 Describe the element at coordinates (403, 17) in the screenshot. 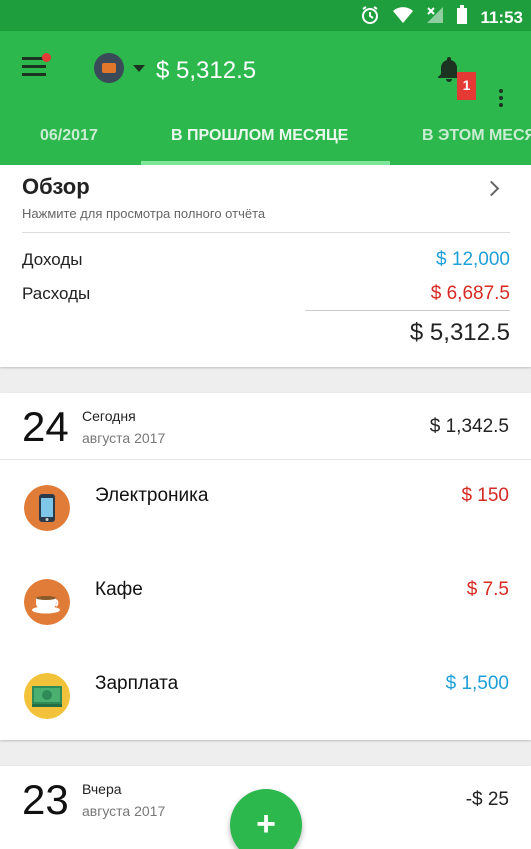

I see `wifi-icon` at that location.